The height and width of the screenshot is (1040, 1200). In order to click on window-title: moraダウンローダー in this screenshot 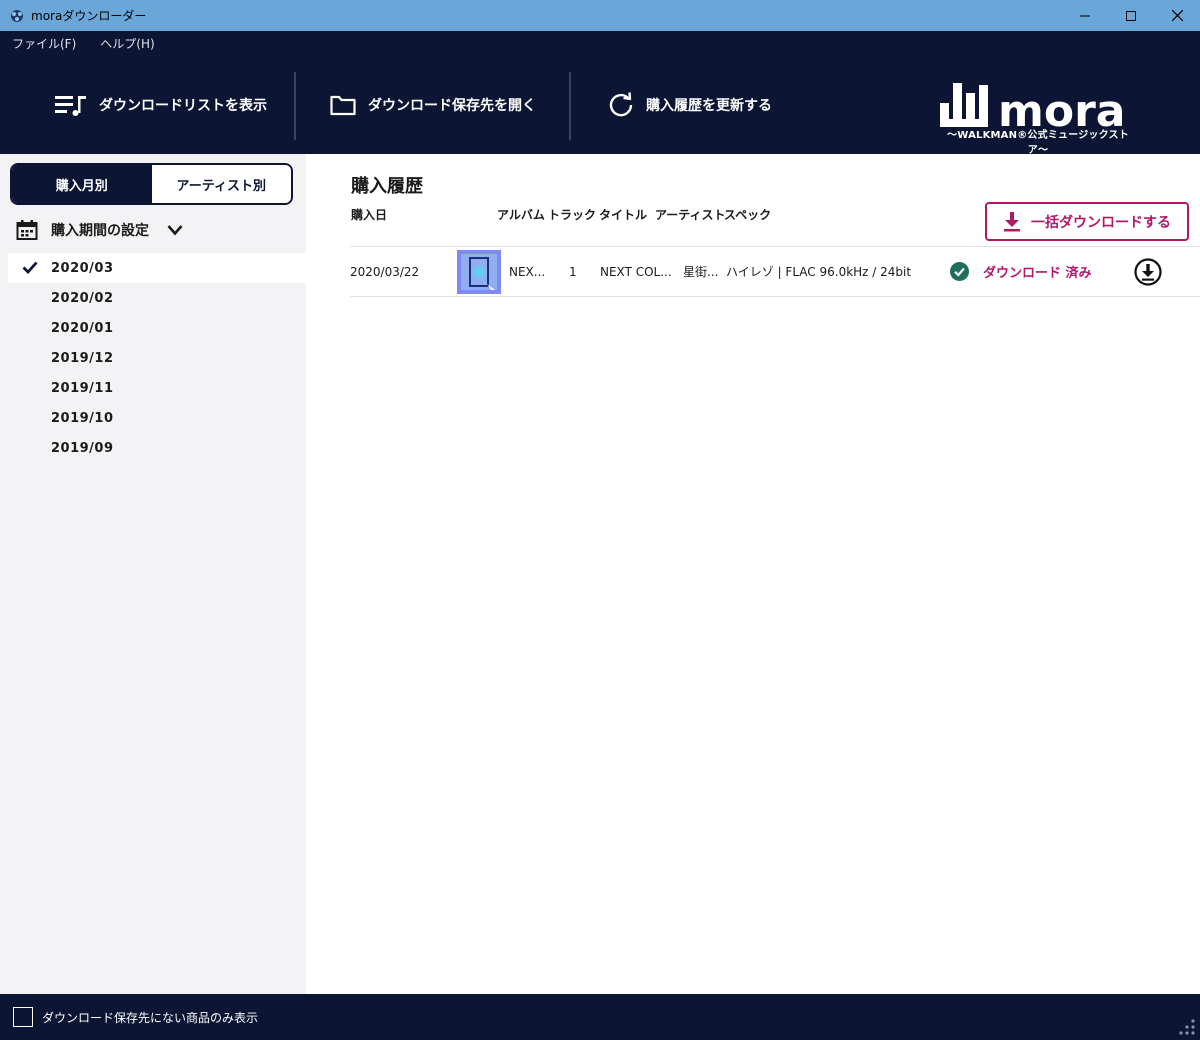, I will do `click(89, 16)`.